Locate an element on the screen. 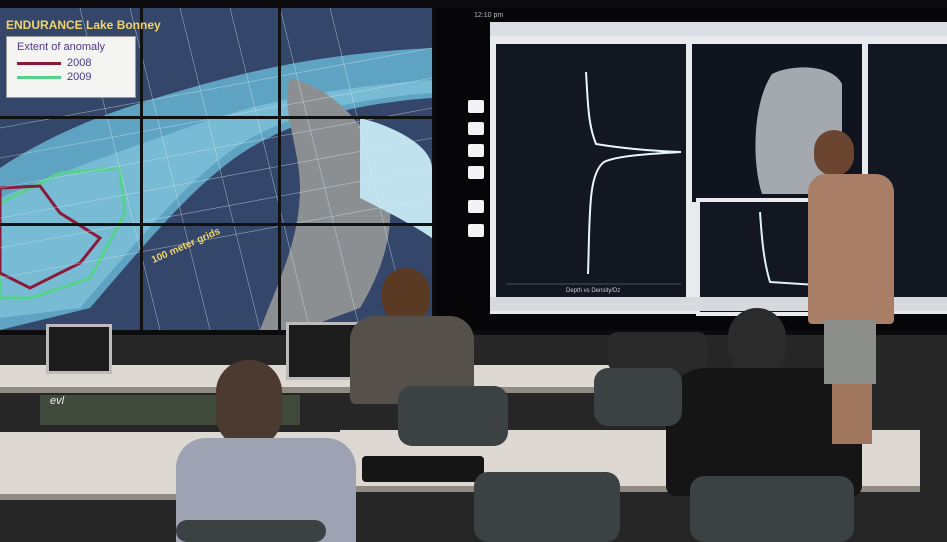 This screenshot has height=542, width=947. legend-row-2009: 2009 is located at coordinates (54, 77).